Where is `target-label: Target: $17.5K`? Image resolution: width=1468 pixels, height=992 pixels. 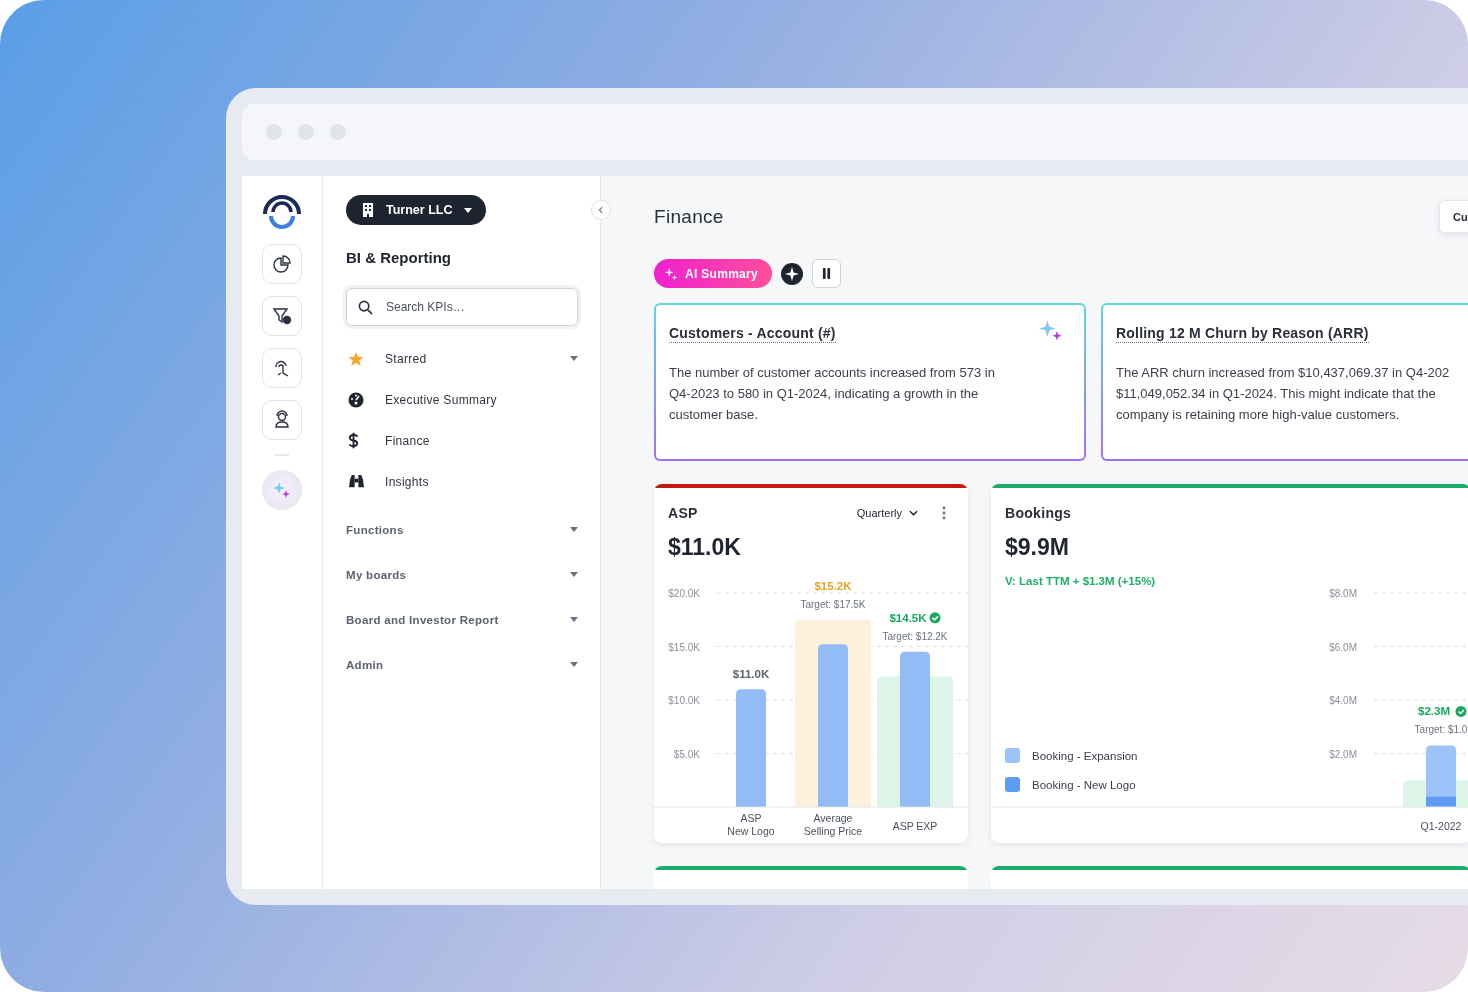
target-label: Target: $17.5K is located at coordinates (833, 604).